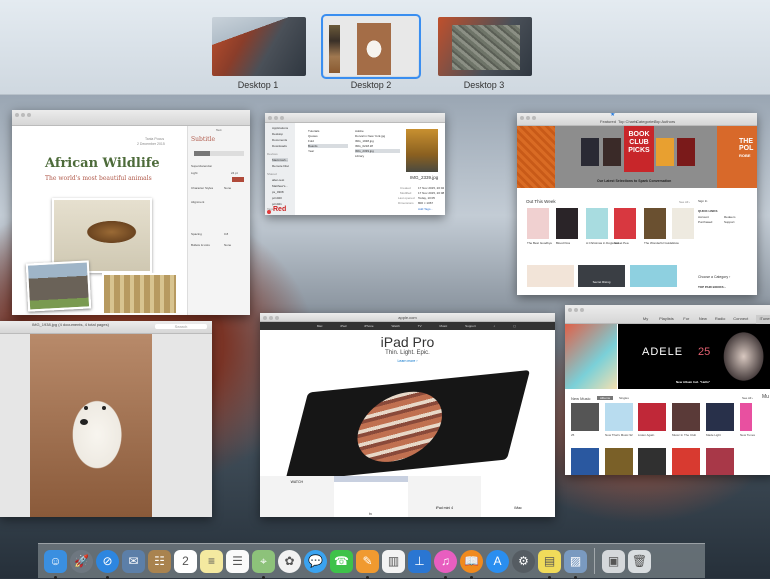 The height and width of the screenshot is (579, 770). What do you see at coordinates (279, 146) in the screenshot?
I see `sidebar-item: Downloads` at bounding box center [279, 146].